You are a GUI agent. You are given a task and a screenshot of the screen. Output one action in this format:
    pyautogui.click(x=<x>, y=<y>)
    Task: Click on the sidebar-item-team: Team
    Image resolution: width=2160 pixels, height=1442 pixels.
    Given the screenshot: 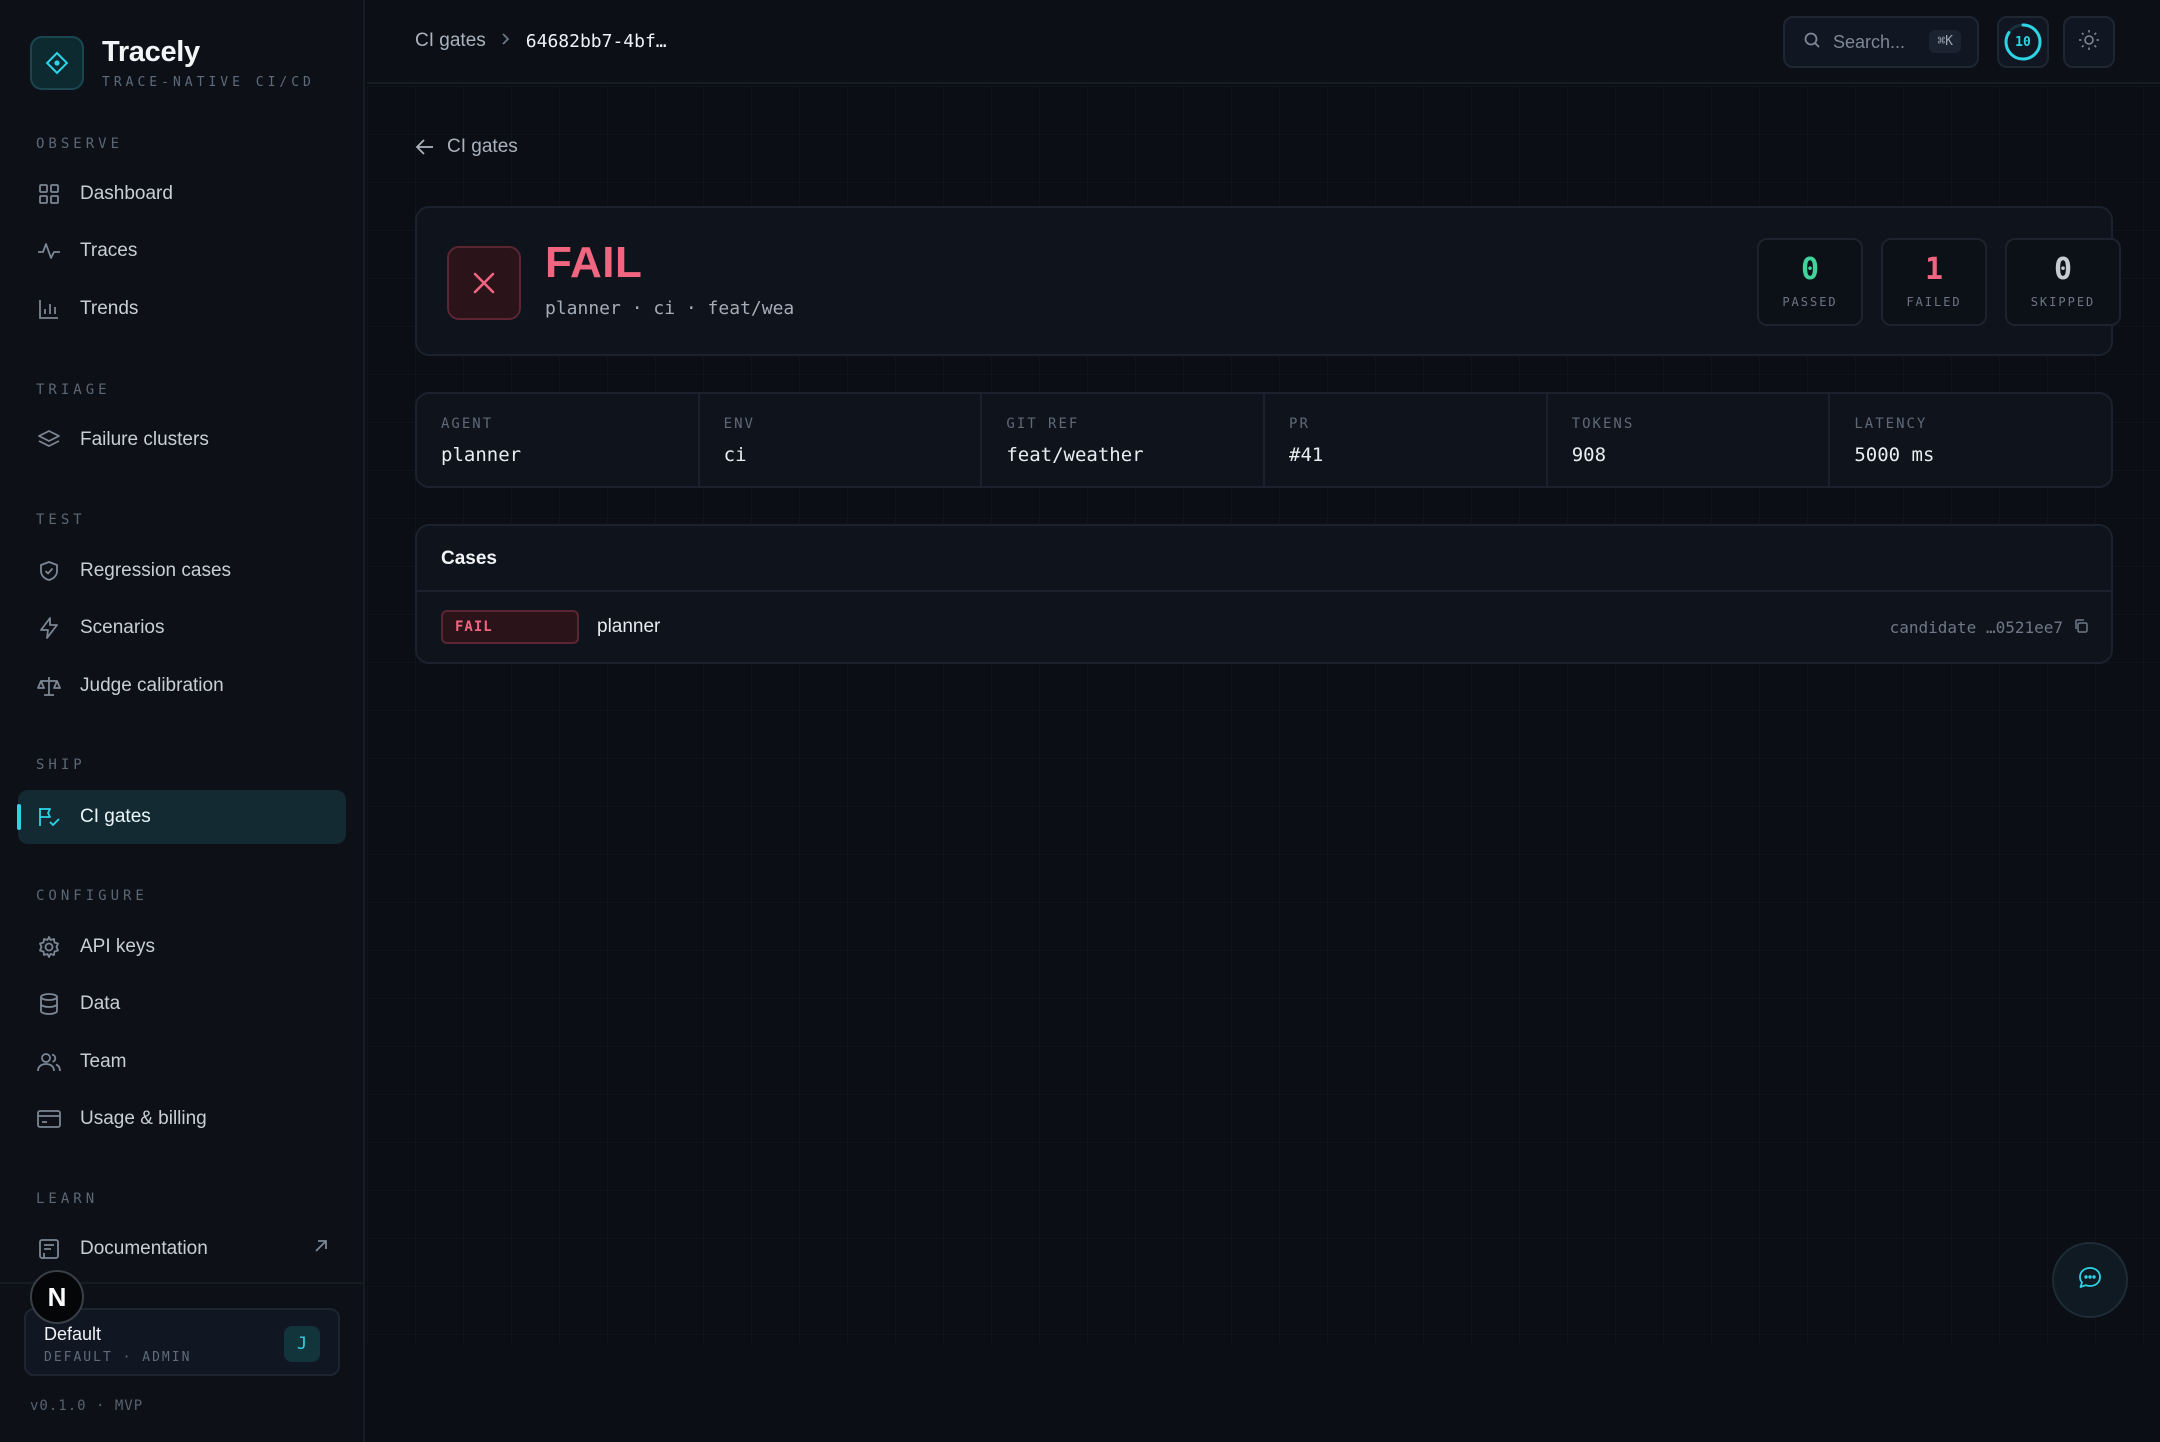 What is the action you would take?
    pyautogui.click(x=182, y=1062)
    